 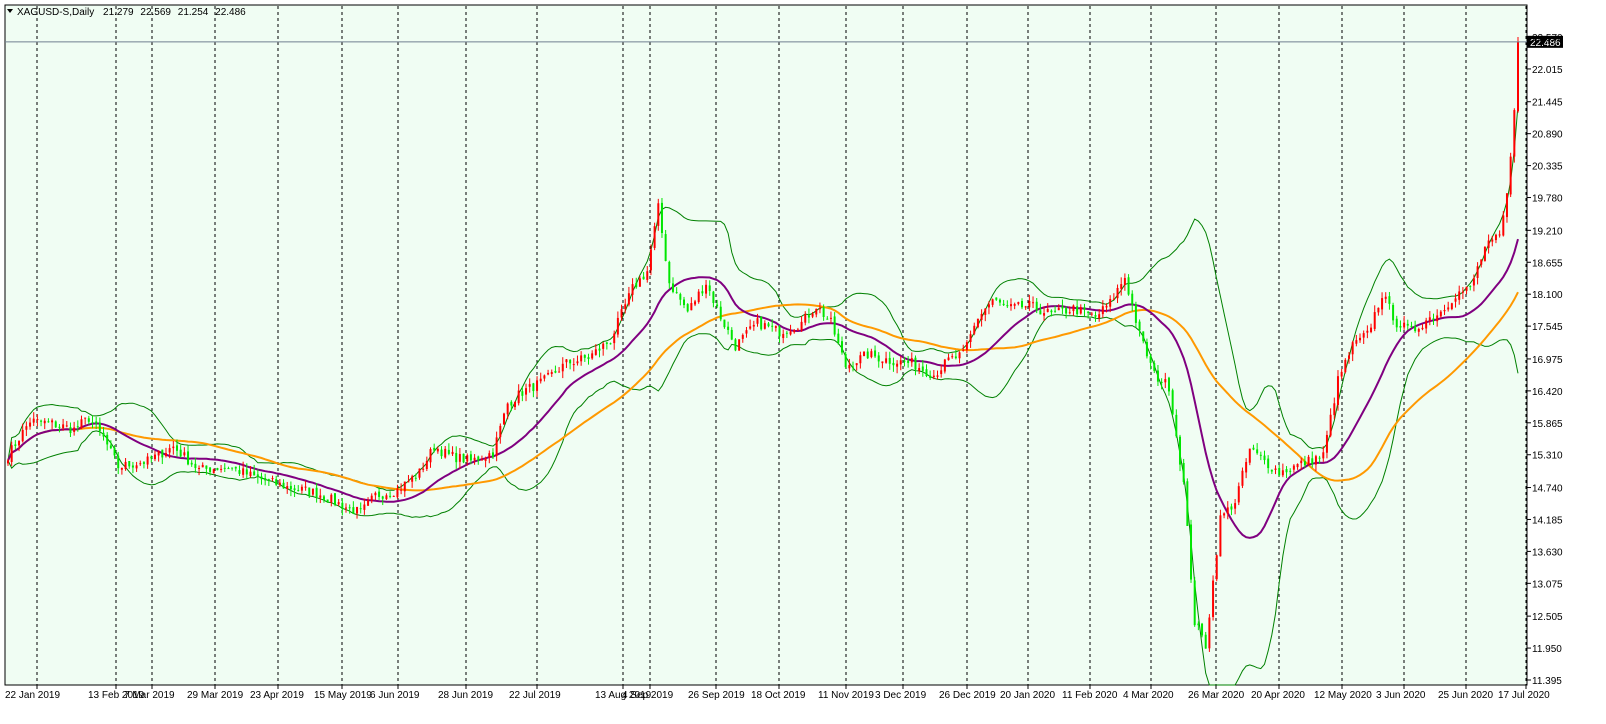 What do you see at coordinates (118, 12) in the screenshot?
I see `ohlc-open: 21.279` at bounding box center [118, 12].